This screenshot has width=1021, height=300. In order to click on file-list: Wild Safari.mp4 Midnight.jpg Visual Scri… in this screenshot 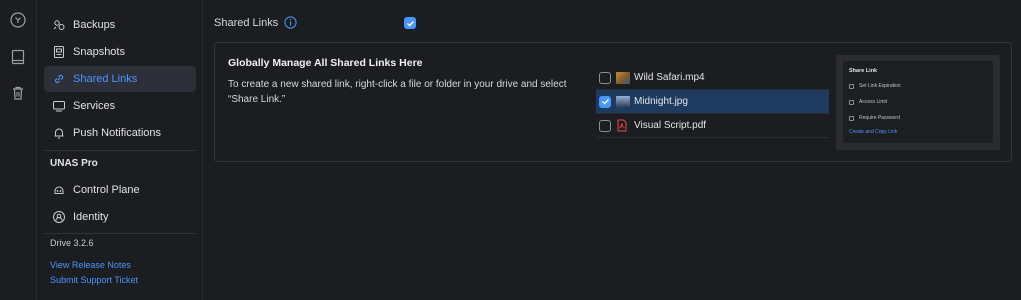, I will do `click(712, 102)`.